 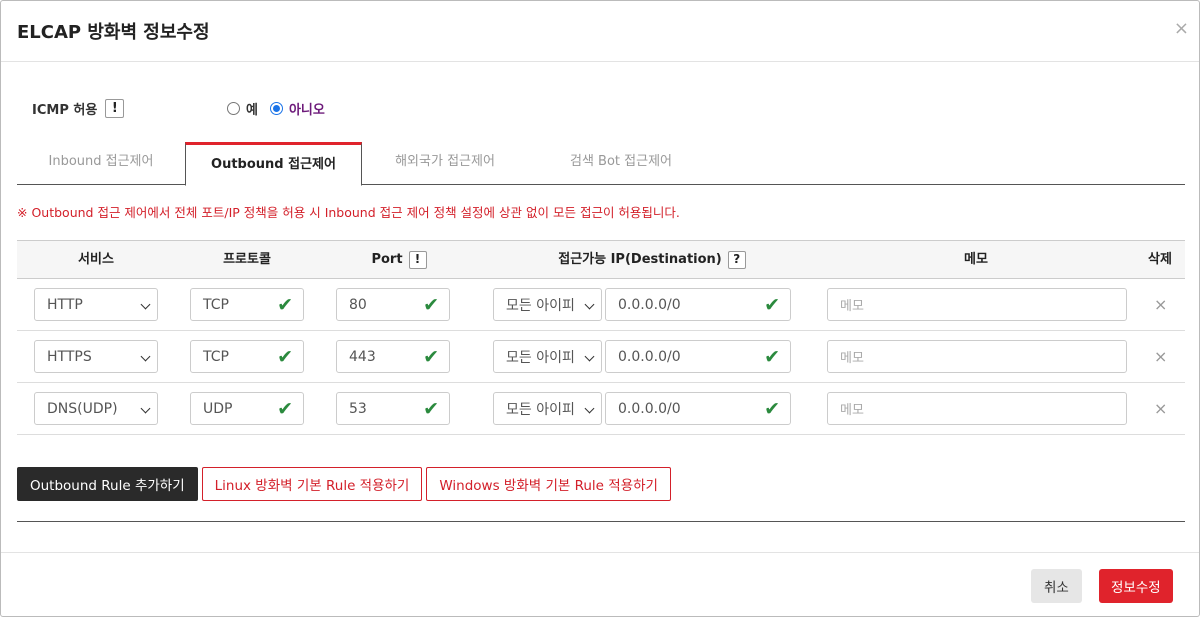 I want to click on apply-linux-default-button: Linux 방화벽 기본 Rule 적용하기, so click(x=312, y=484).